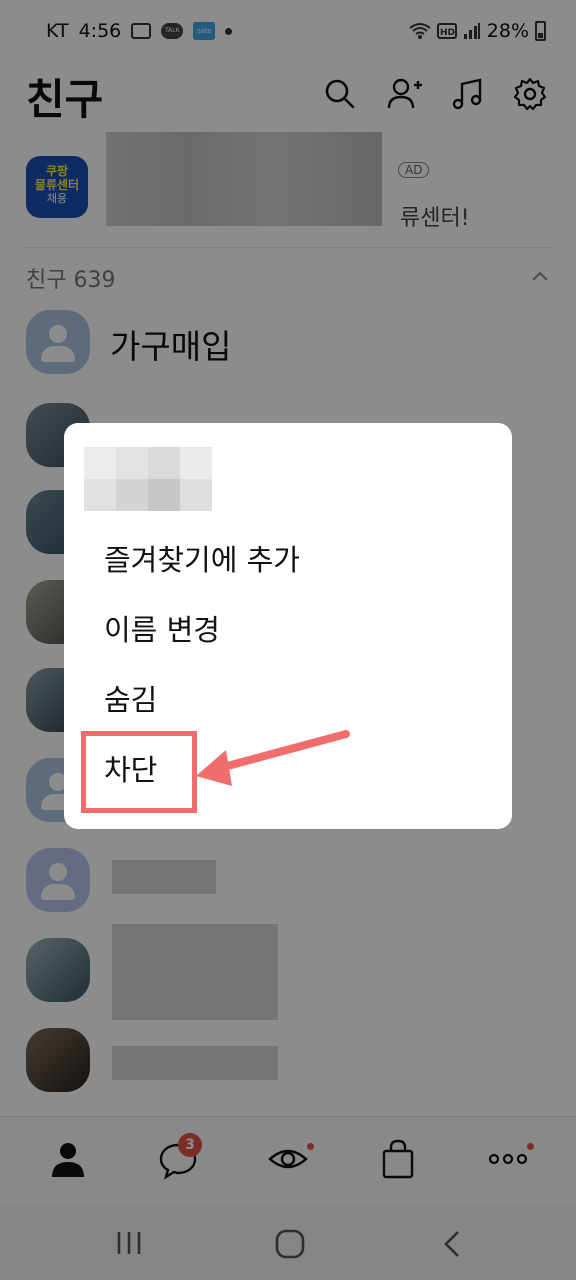  Describe the element at coordinates (139, 772) in the screenshot. I see `highlight-box` at that location.